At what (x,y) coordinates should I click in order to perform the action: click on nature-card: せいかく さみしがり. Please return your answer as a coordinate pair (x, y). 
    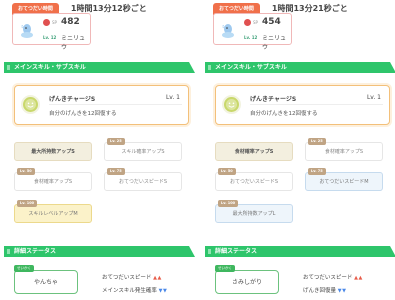
    Looking at the image, I should click on (247, 279).